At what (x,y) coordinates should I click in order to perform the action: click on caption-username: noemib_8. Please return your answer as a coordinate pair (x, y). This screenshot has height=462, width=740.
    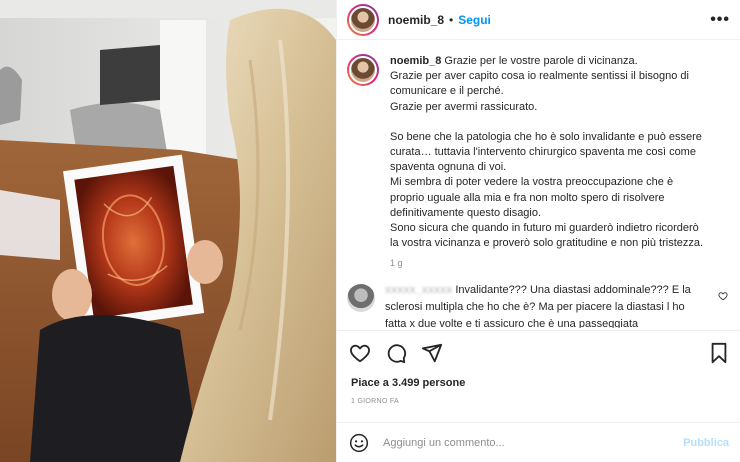
    Looking at the image, I should click on (415, 61).